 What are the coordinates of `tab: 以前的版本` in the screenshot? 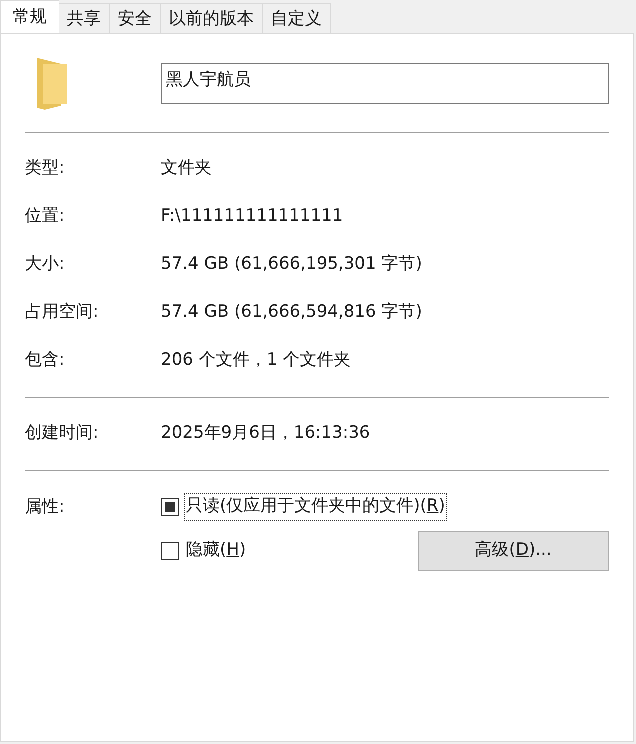 It's located at (212, 18).